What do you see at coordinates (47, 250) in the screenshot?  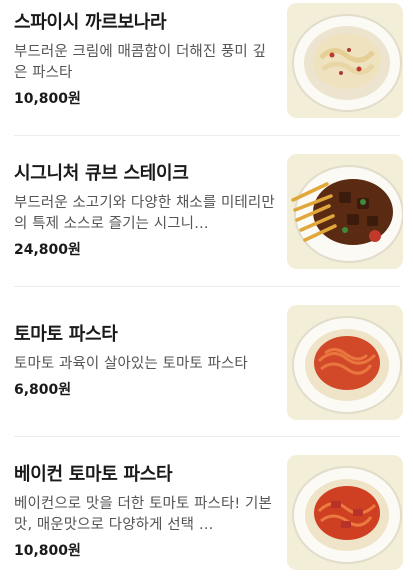 I see `menu-item-price: 24,800원` at bounding box center [47, 250].